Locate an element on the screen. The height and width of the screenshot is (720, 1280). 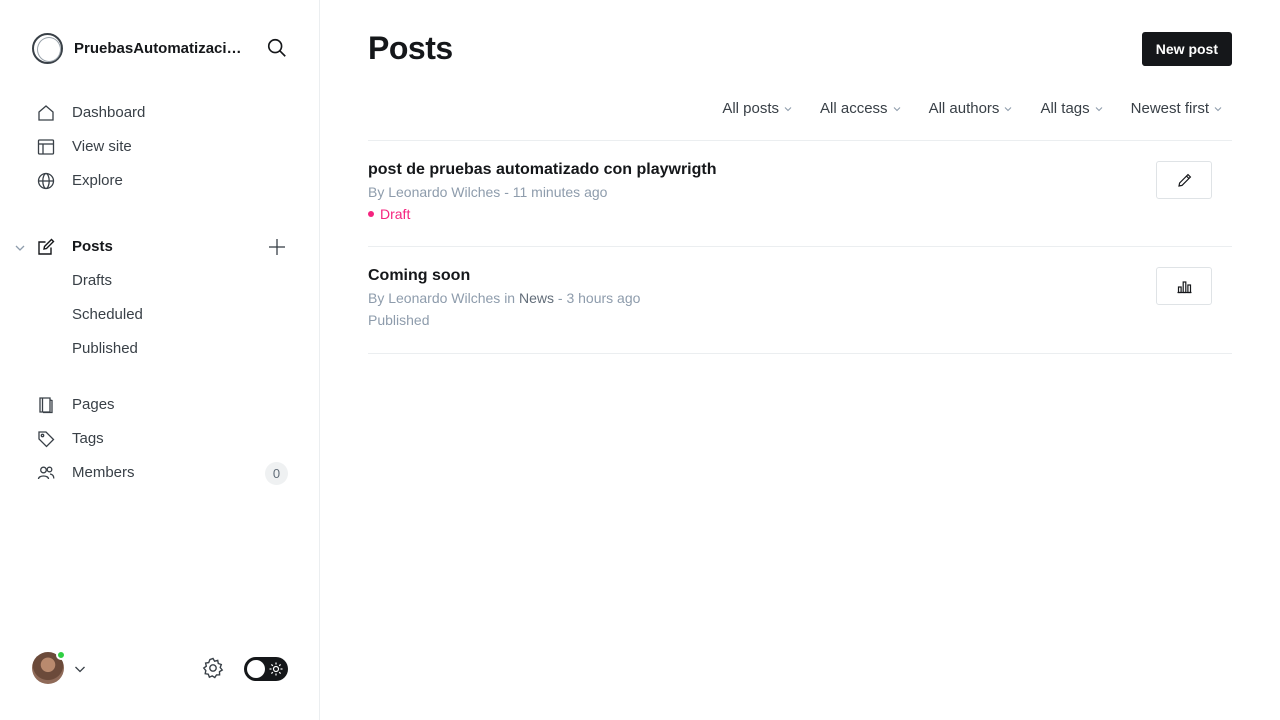
bar-chart-icon is located at coordinates (1184, 287).